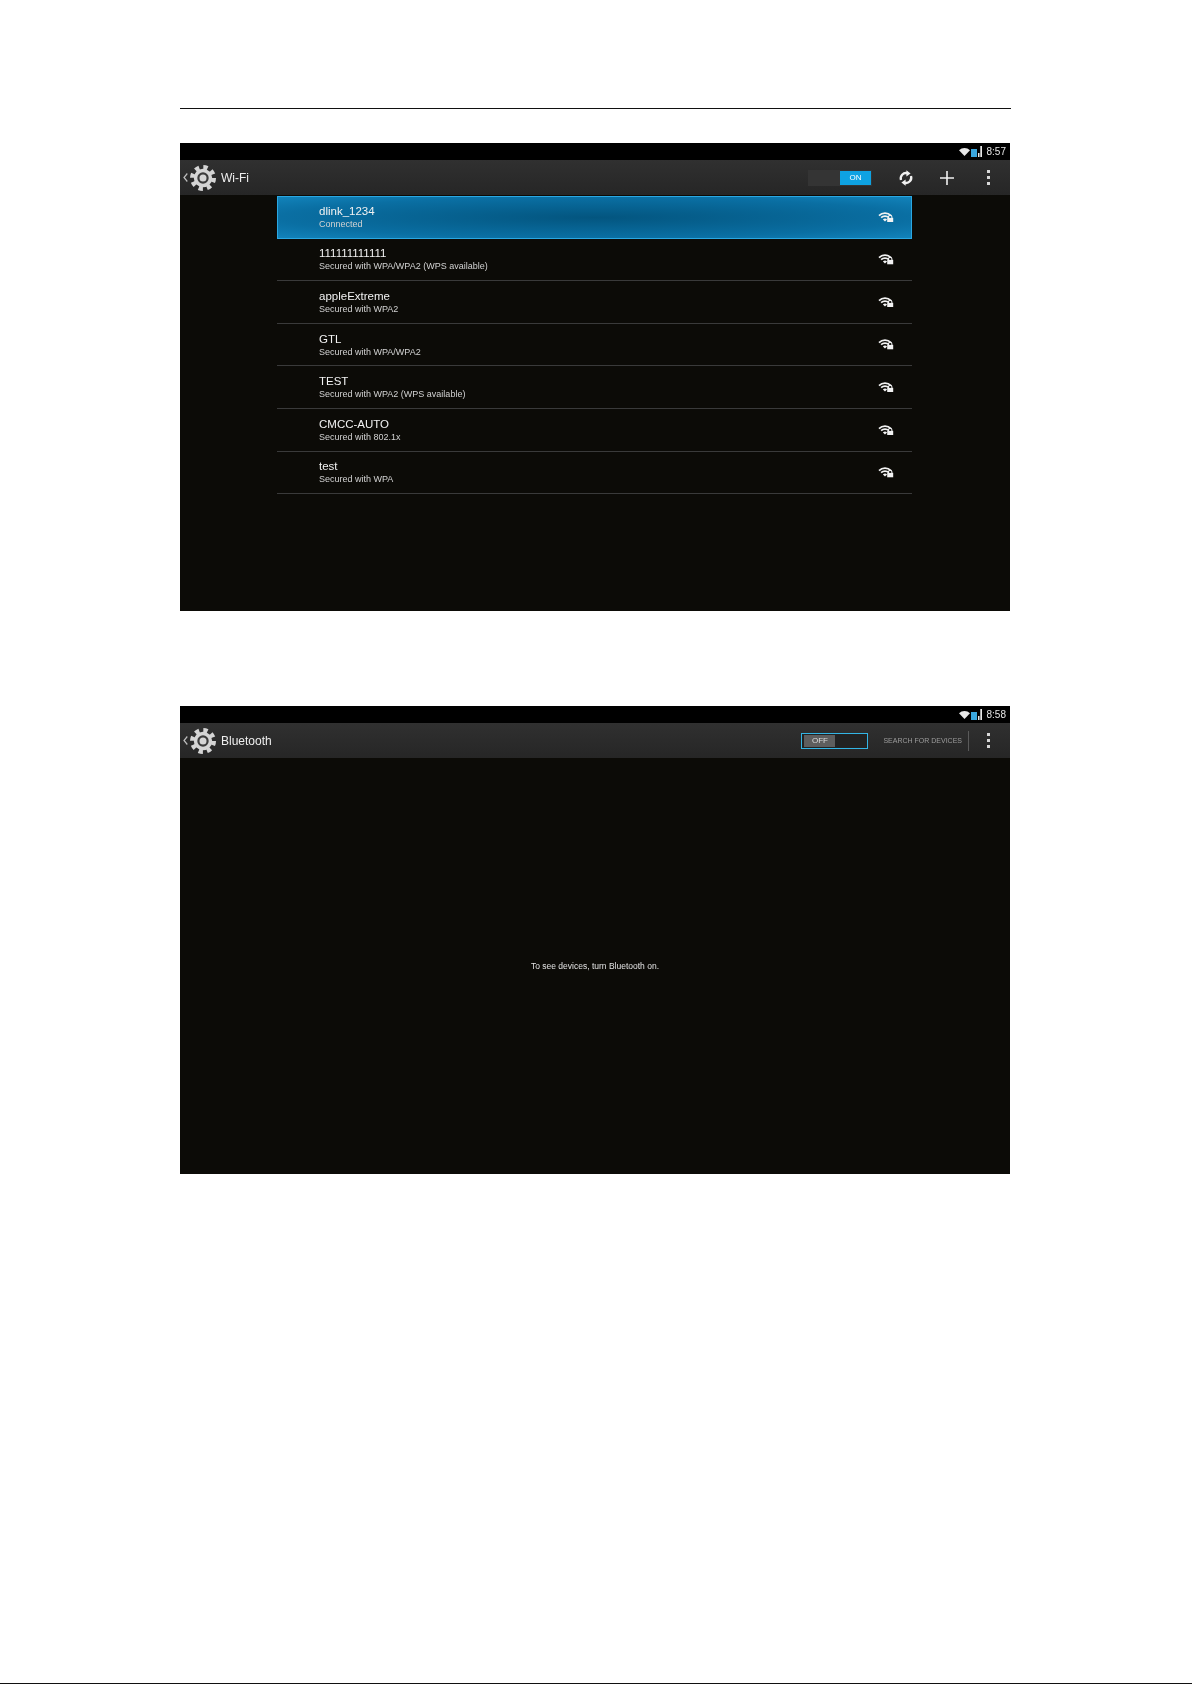 This screenshot has width=1192, height=1685. Describe the element at coordinates (594, 217) in the screenshot. I see `network-row: dlink_1234 Connected` at that location.